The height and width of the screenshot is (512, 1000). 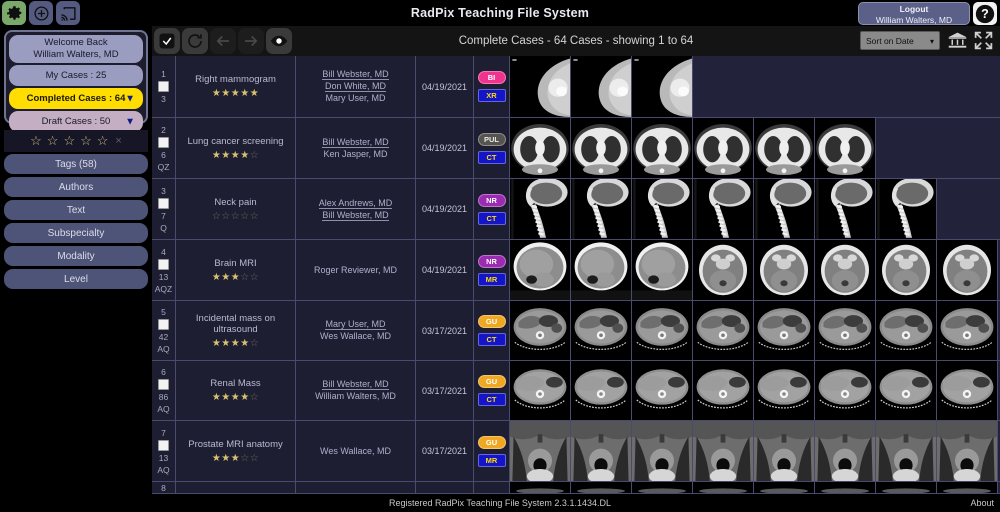 I want to click on sidebar-filter-subspecialty: Subspecialty, so click(x=76, y=233).